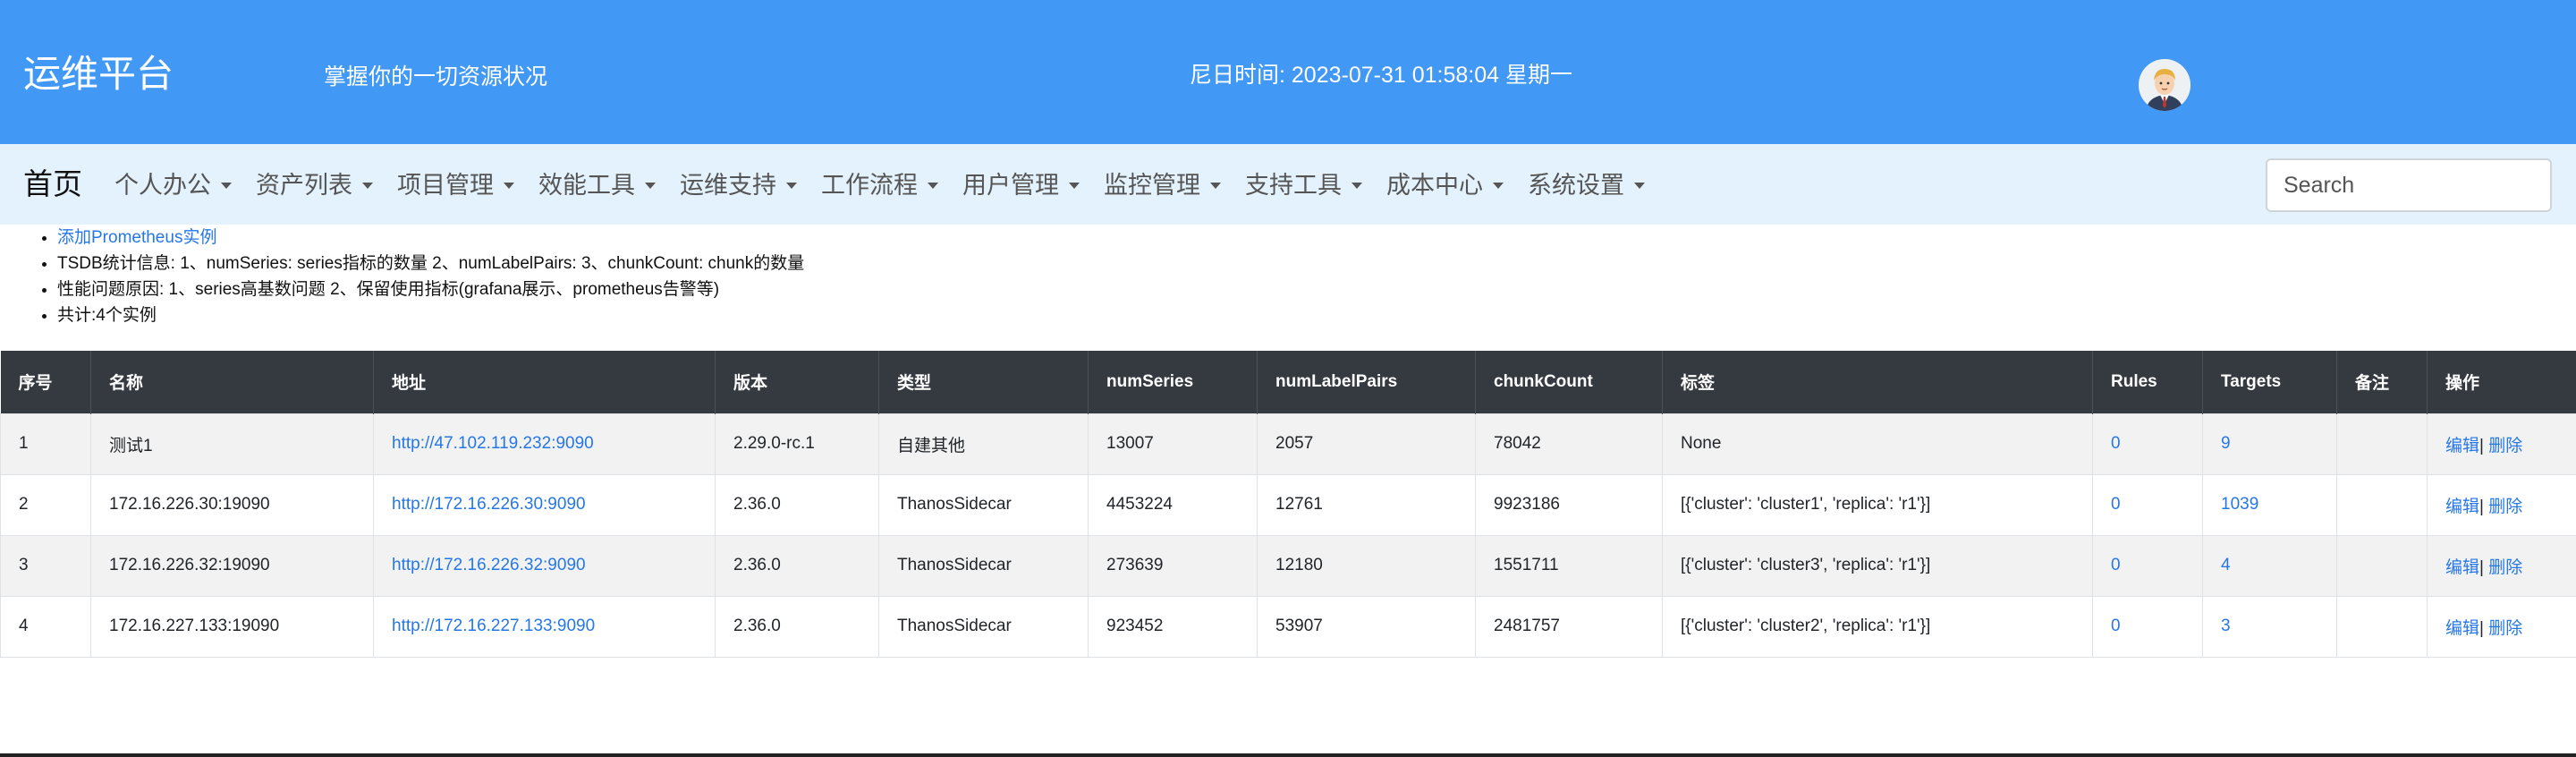 The width and height of the screenshot is (2576, 757). Describe the element at coordinates (1569, 505) in the screenshot. I see `cell-chunk-count: 9923186` at that location.